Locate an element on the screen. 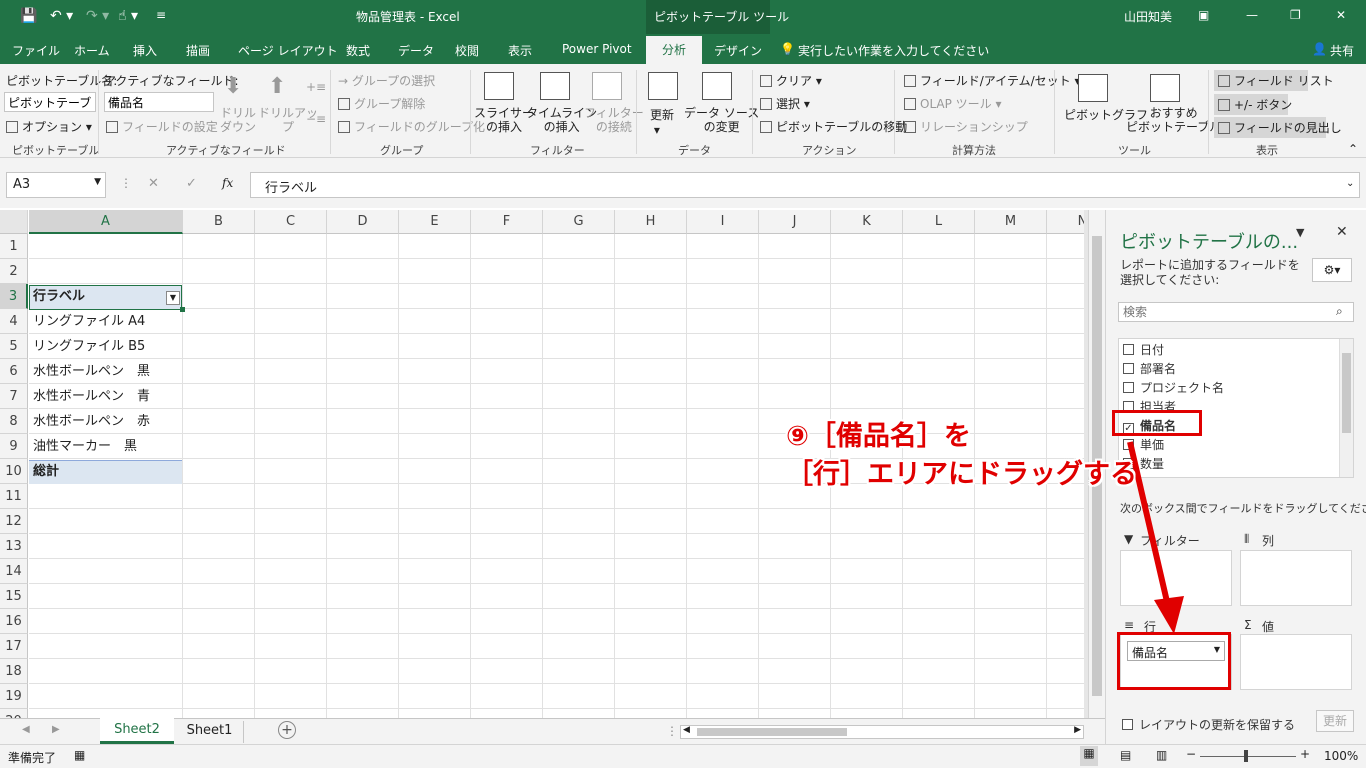 The height and width of the screenshot is (768, 1366). row-header: 13 is located at coordinates (14, 546).